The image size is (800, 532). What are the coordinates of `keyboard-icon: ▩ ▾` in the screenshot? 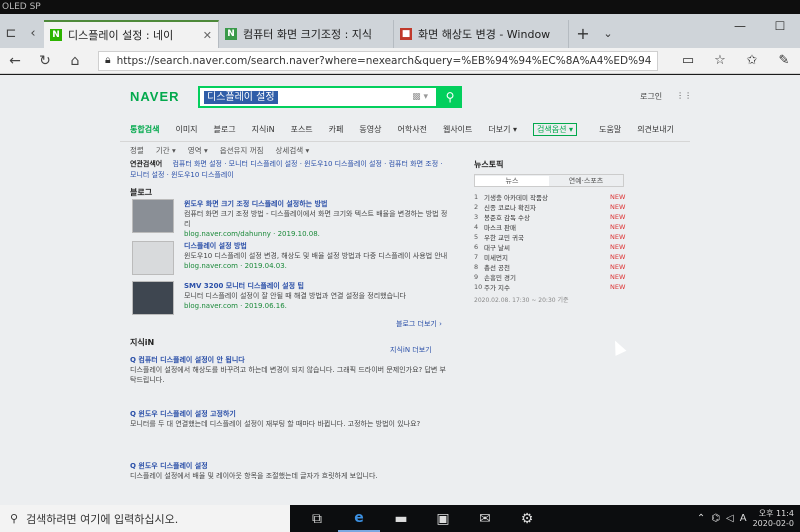 It's located at (424, 97).